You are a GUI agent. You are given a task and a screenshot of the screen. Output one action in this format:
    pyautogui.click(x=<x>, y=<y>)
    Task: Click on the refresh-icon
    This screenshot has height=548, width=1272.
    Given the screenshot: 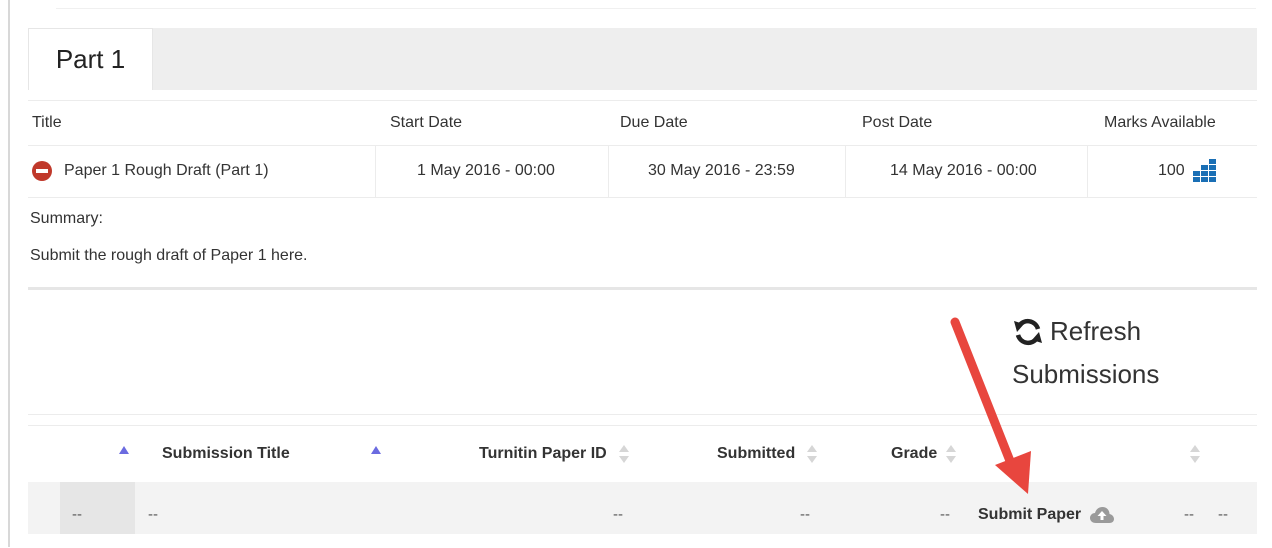 What is the action you would take?
    pyautogui.click(x=1028, y=332)
    